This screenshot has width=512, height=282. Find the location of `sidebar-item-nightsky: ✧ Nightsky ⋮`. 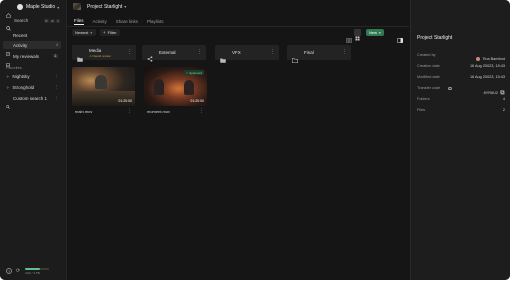

sidebar-item-nightsky: ✧ Nightsky ⋮ is located at coordinates (32, 76).